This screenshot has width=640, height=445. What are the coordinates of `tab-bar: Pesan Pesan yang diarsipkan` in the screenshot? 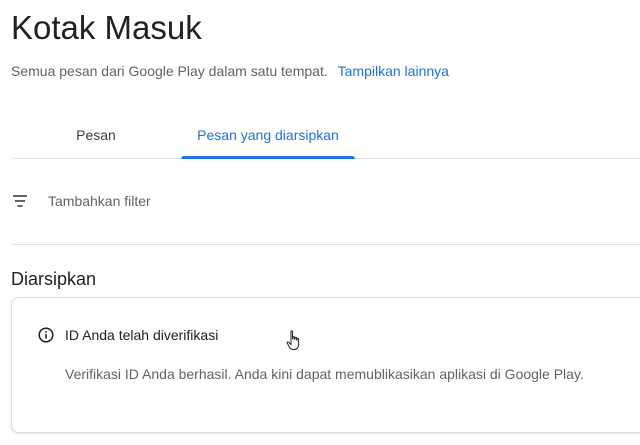 It's located at (325, 135).